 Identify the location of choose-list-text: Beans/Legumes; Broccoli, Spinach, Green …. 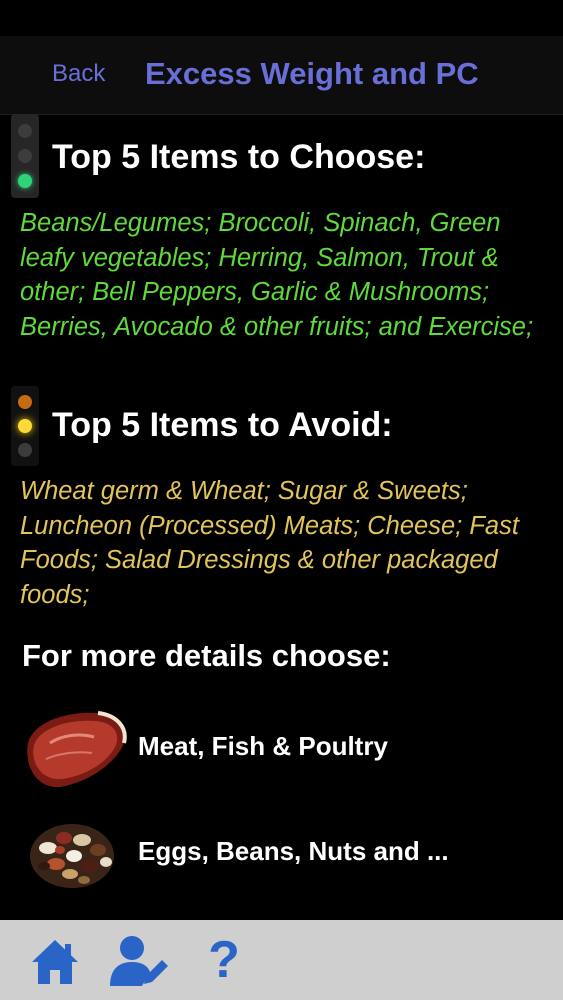
(277, 275).